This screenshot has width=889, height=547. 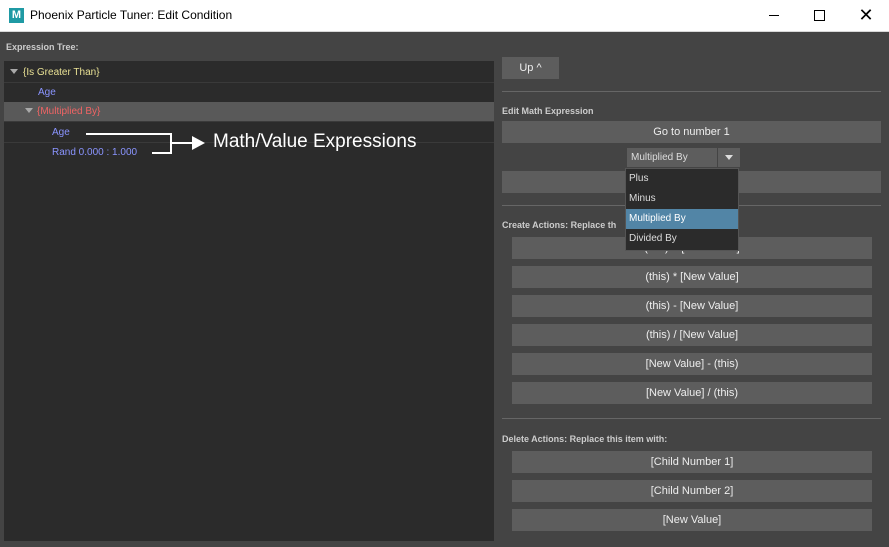 What do you see at coordinates (585, 439) in the screenshot?
I see `delete-actions-label: Delete Actions: Replace this item with:` at bounding box center [585, 439].